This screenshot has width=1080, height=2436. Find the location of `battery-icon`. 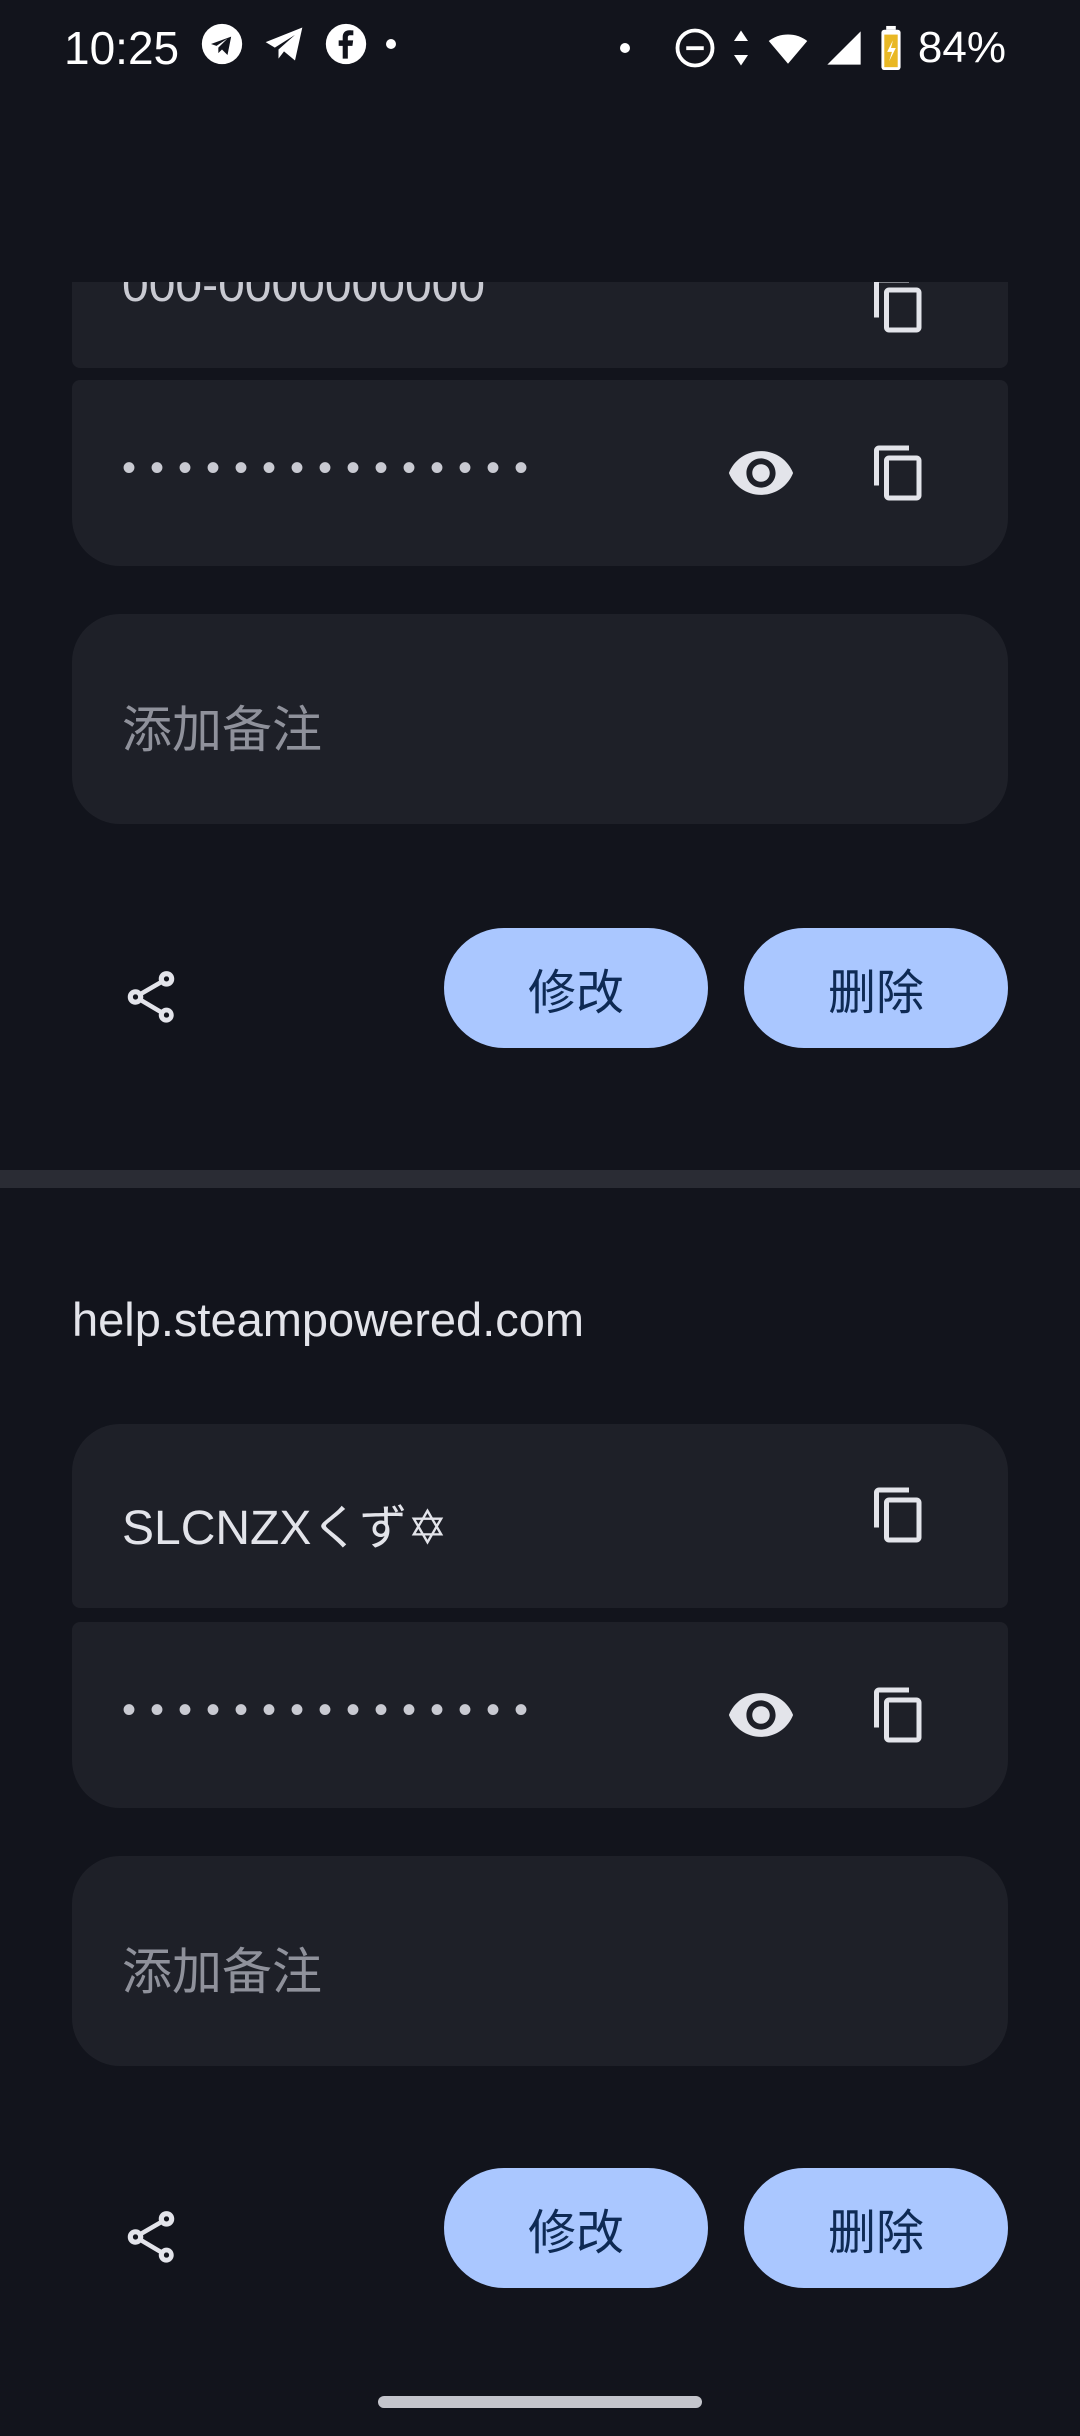

battery-icon is located at coordinates (891, 48).